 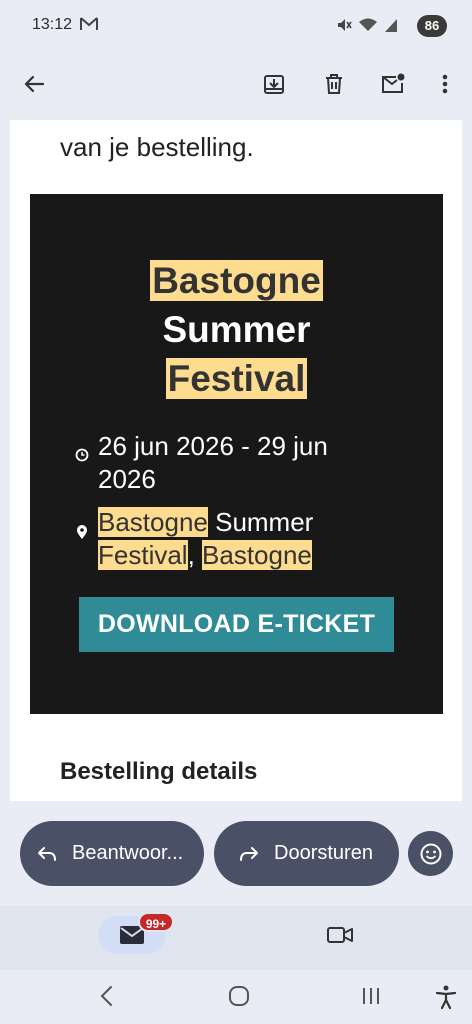 I want to click on mark-unread-button, so click(x=393, y=84).